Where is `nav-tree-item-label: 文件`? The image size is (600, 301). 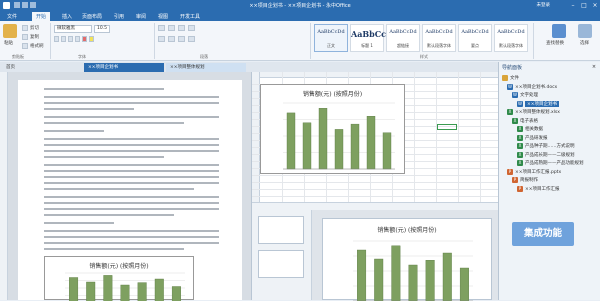
nav-tree-item-label: 文件 is located at coordinates (514, 78).